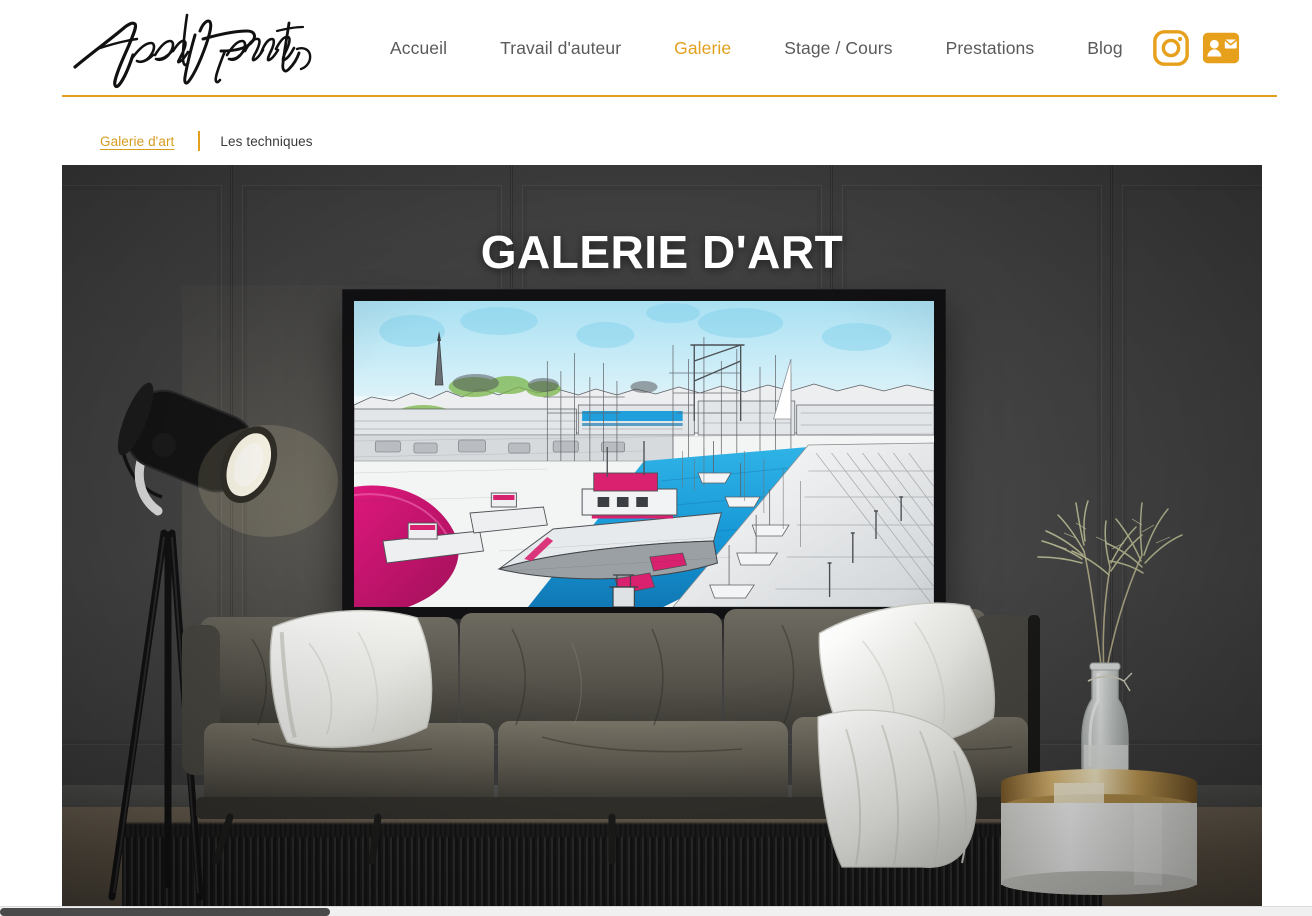 The width and height of the screenshot is (1312, 916). Describe the element at coordinates (206, 141) in the screenshot. I see `breadcrumb: Galerie d'art Les techniques` at that location.